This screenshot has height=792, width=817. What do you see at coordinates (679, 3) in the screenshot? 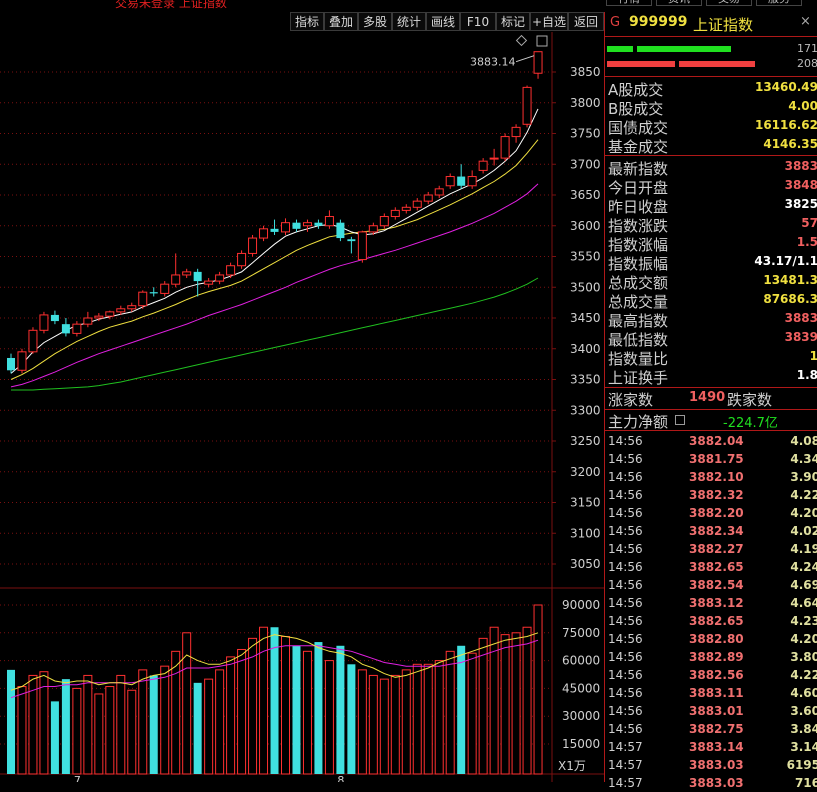
I see `tab-news: 资讯` at bounding box center [679, 3].